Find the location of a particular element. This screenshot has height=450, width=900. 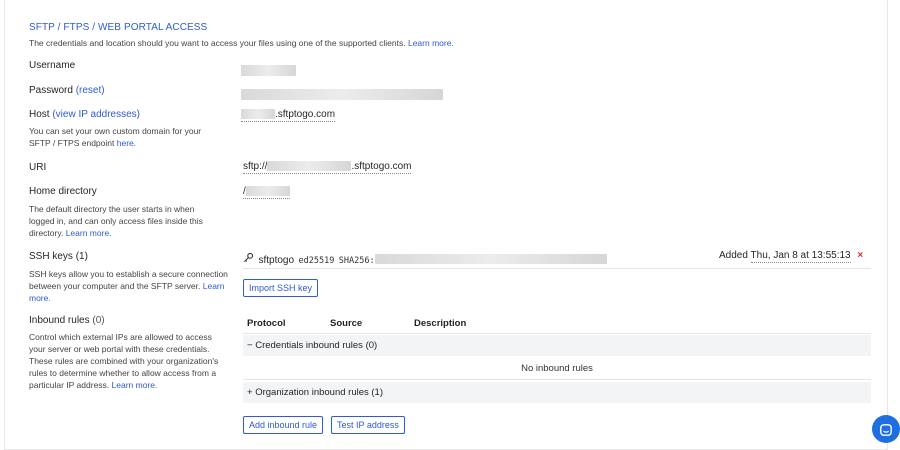

ssh-key-name: sftptogo is located at coordinates (276, 261).